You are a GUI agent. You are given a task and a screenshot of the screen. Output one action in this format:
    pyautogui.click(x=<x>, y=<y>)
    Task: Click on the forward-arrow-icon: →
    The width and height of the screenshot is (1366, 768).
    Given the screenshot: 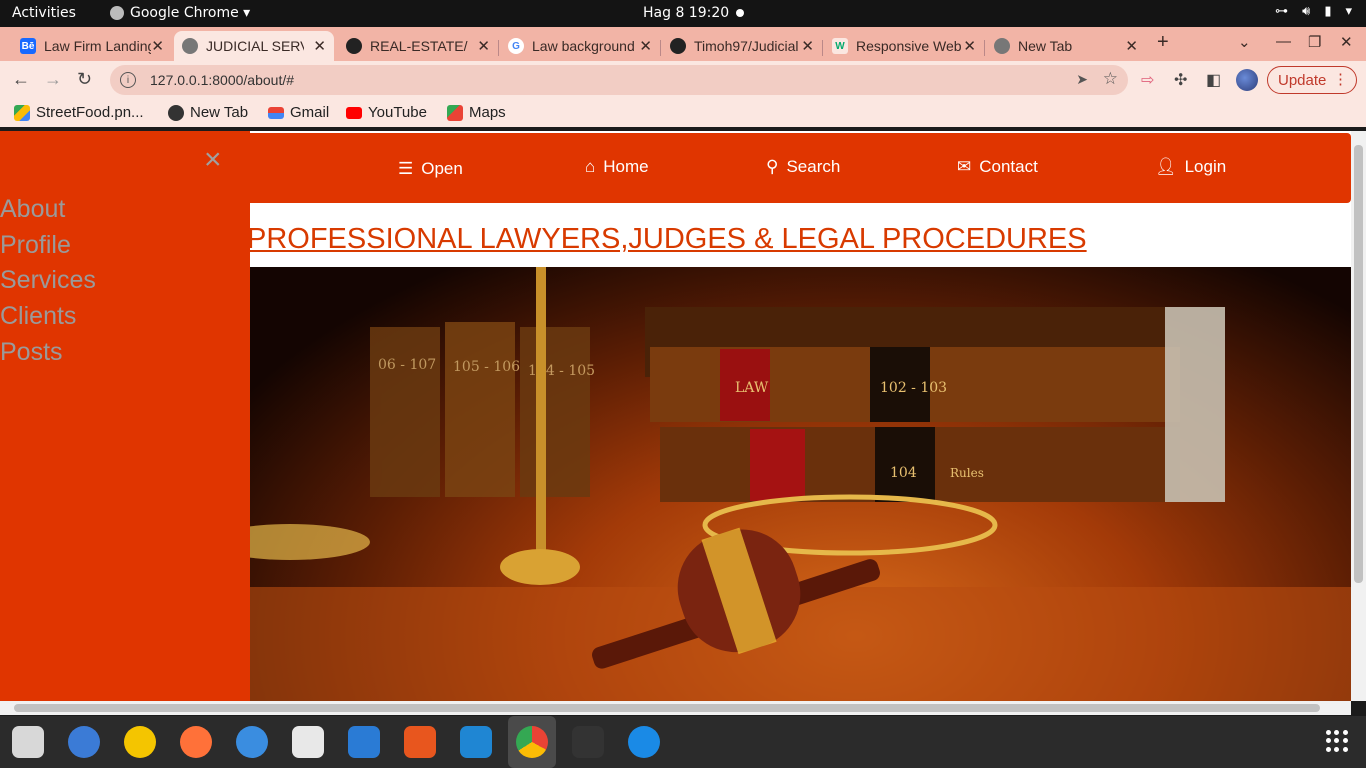 What is the action you would take?
    pyautogui.click(x=53, y=79)
    